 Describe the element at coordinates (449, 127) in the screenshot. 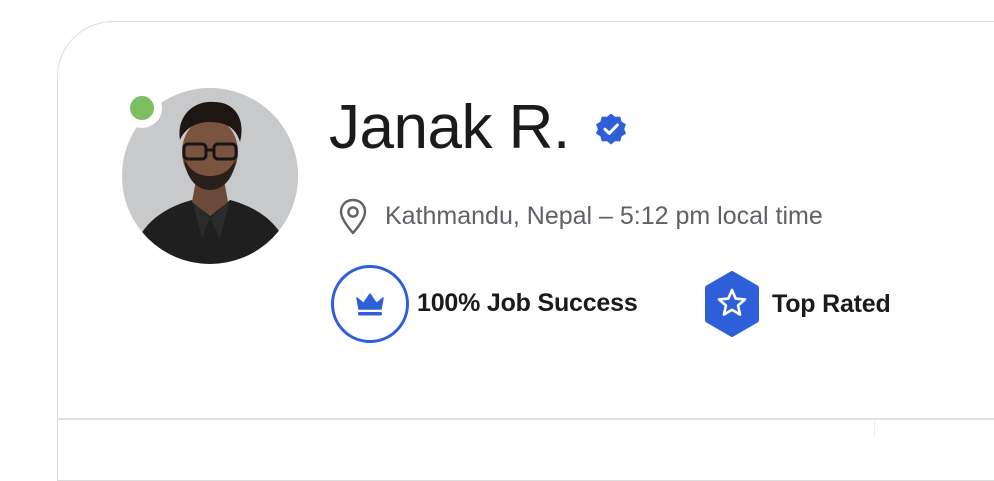

I see `profile-name: Janak R.` at that location.